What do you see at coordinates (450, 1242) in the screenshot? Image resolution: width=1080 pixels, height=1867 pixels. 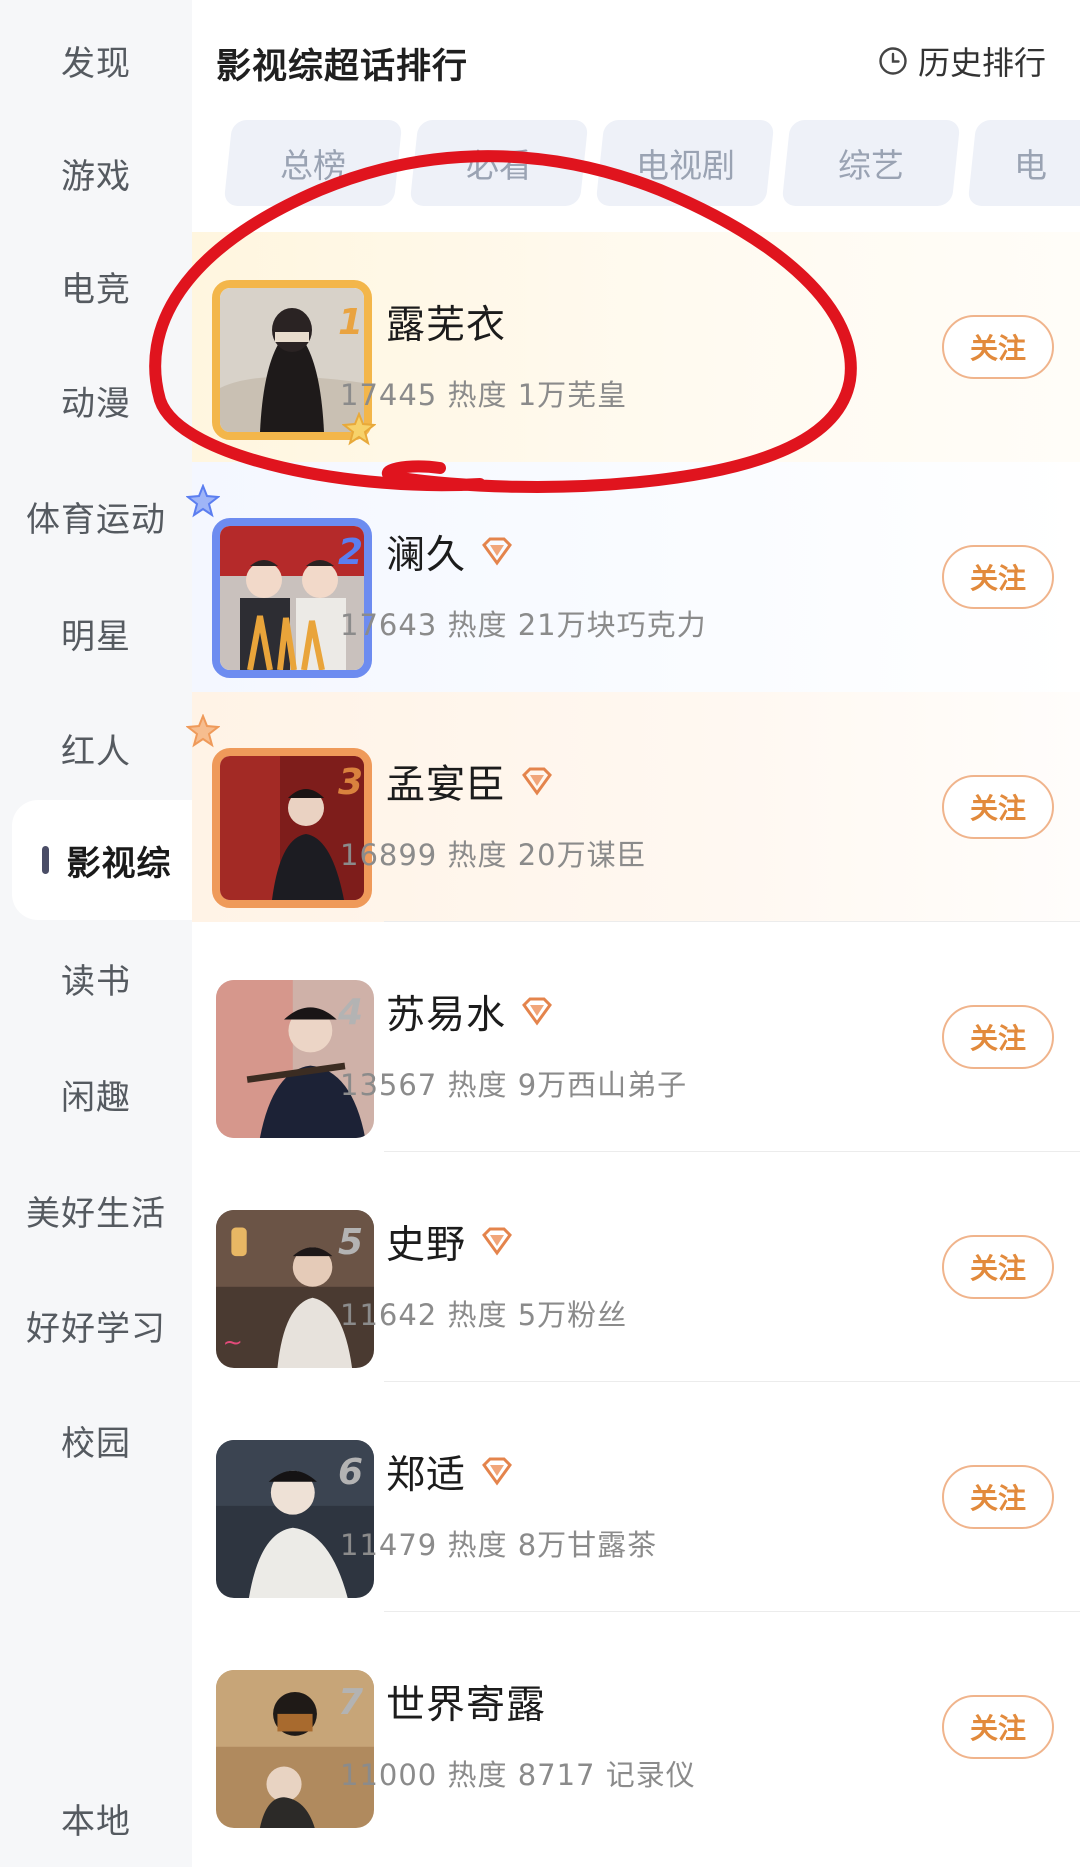 I see `topic-name: 史野` at bounding box center [450, 1242].